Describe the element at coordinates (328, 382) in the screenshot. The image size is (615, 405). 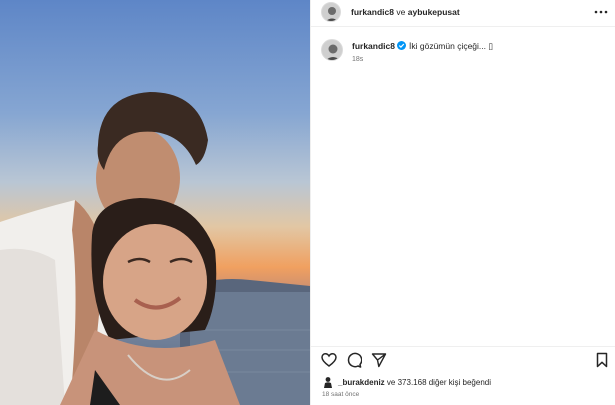
I see `liker-avatar-icon` at that location.